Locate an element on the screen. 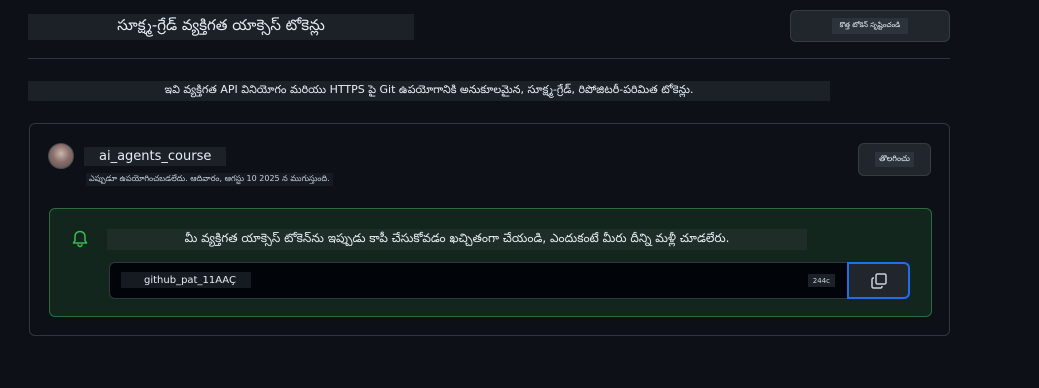 The height and width of the screenshot is (388, 1039). avatar is located at coordinates (61, 156).